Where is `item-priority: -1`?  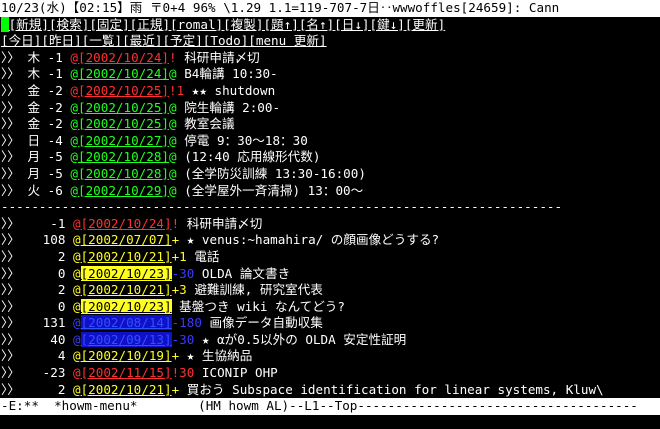 item-priority: -1 is located at coordinates (50, 223).